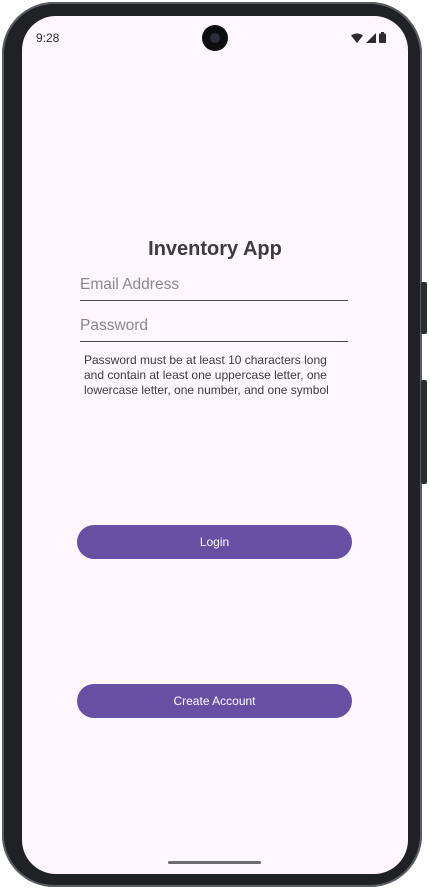 The image size is (430, 891). Describe the element at coordinates (215, 249) in the screenshot. I see `page-title: Inventory App` at that location.